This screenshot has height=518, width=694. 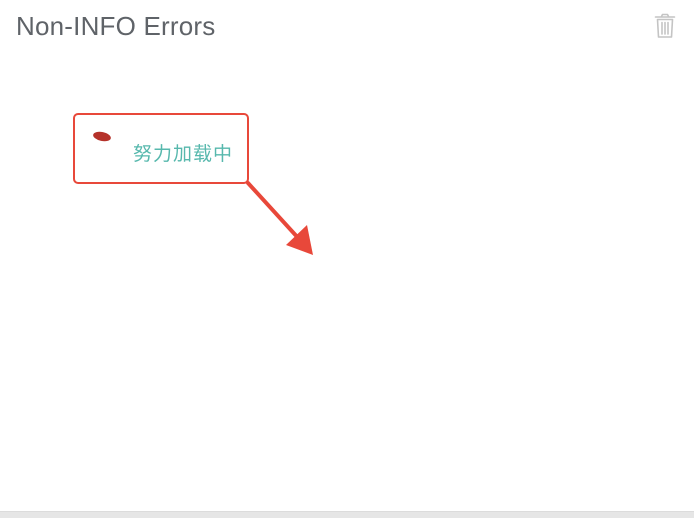 I want to click on panel-title: Non-INFO Errors, so click(x=116, y=26).